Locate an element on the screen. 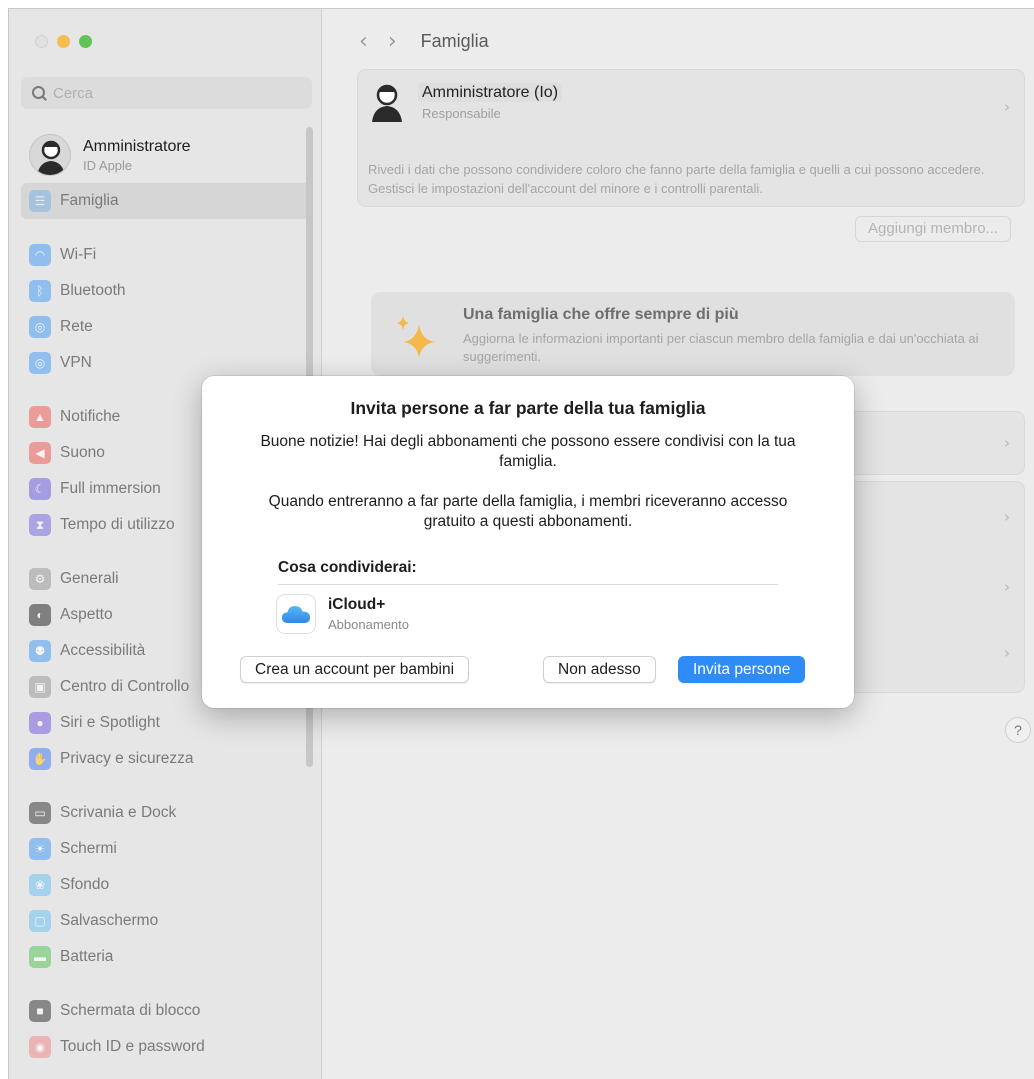 This screenshot has width=1034, height=1079. sidebar-item-privacy-e-sicurezza: ✋ Privacy e sicurezza is located at coordinates (166, 759).